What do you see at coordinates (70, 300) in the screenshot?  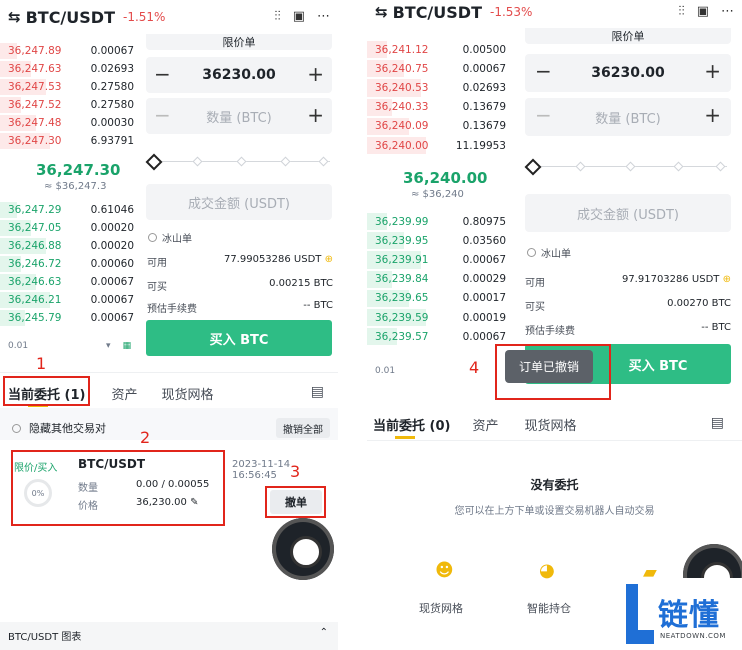 I see `bid-row: 36,246.21 0.00067` at bounding box center [70, 300].